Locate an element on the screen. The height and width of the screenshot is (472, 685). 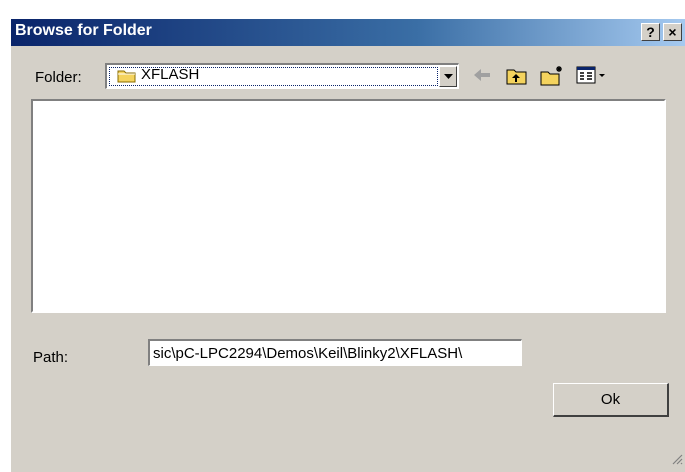
close-button: × is located at coordinates (672, 32).